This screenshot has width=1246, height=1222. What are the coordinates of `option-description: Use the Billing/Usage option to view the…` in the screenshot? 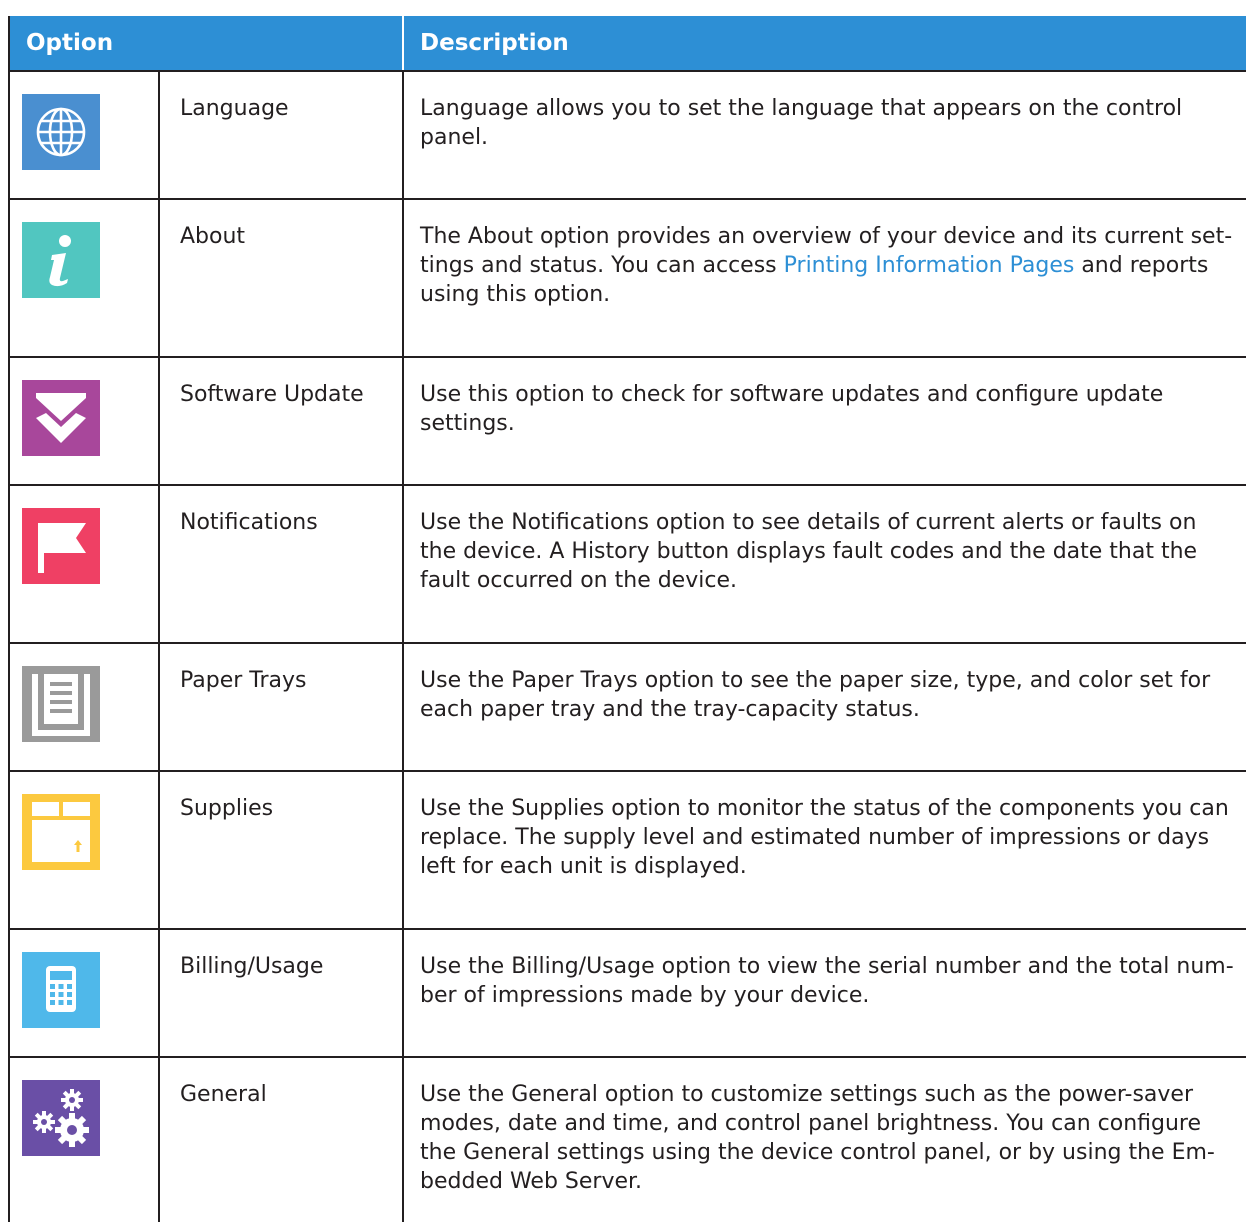 It's located at (824, 993).